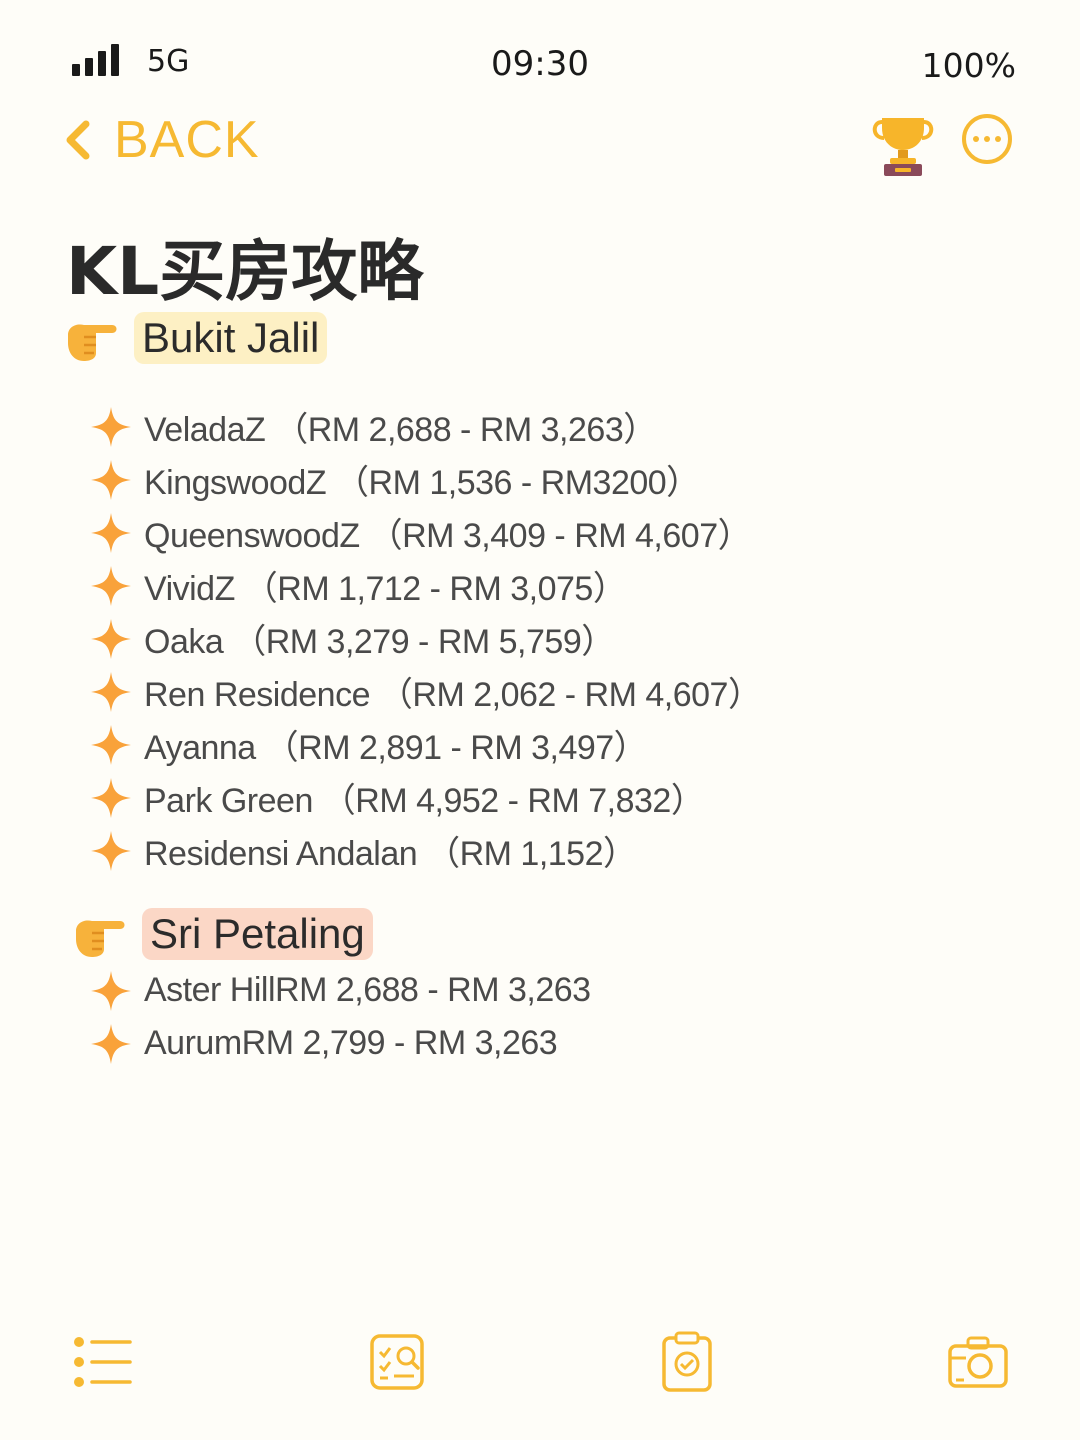 The height and width of the screenshot is (1440, 1080). Describe the element at coordinates (688, 1362) in the screenshot. I see `clipboard-check-icon` at that location.